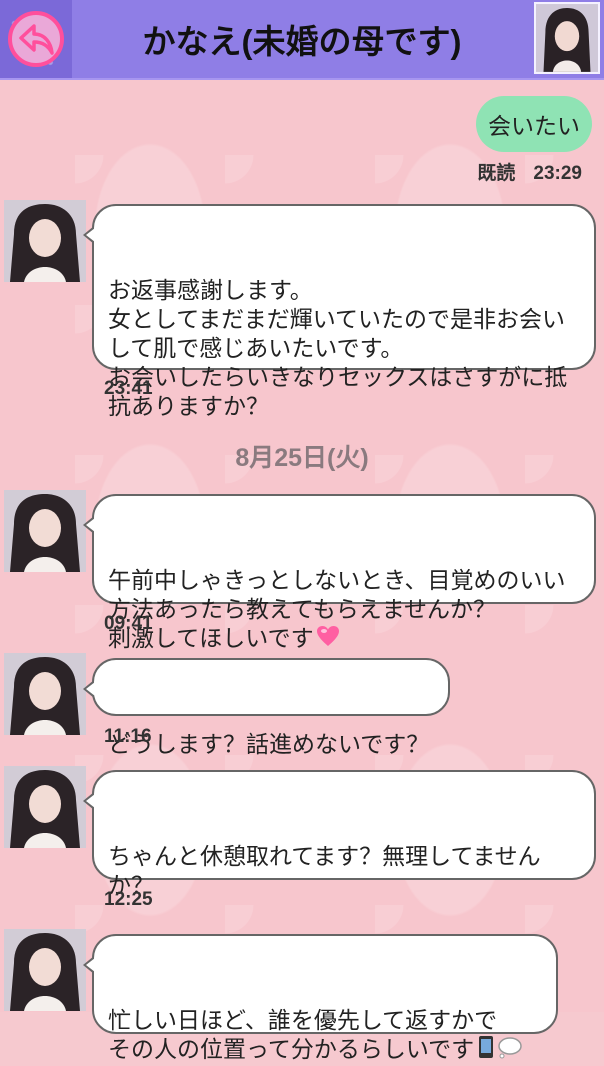 The height and width of the screenshot is (1066, 604). I want to click on message-text: 忙しい日ほど、誰を優先して返すかで その人の位置って分かるらしいです, so click(303, 1034).